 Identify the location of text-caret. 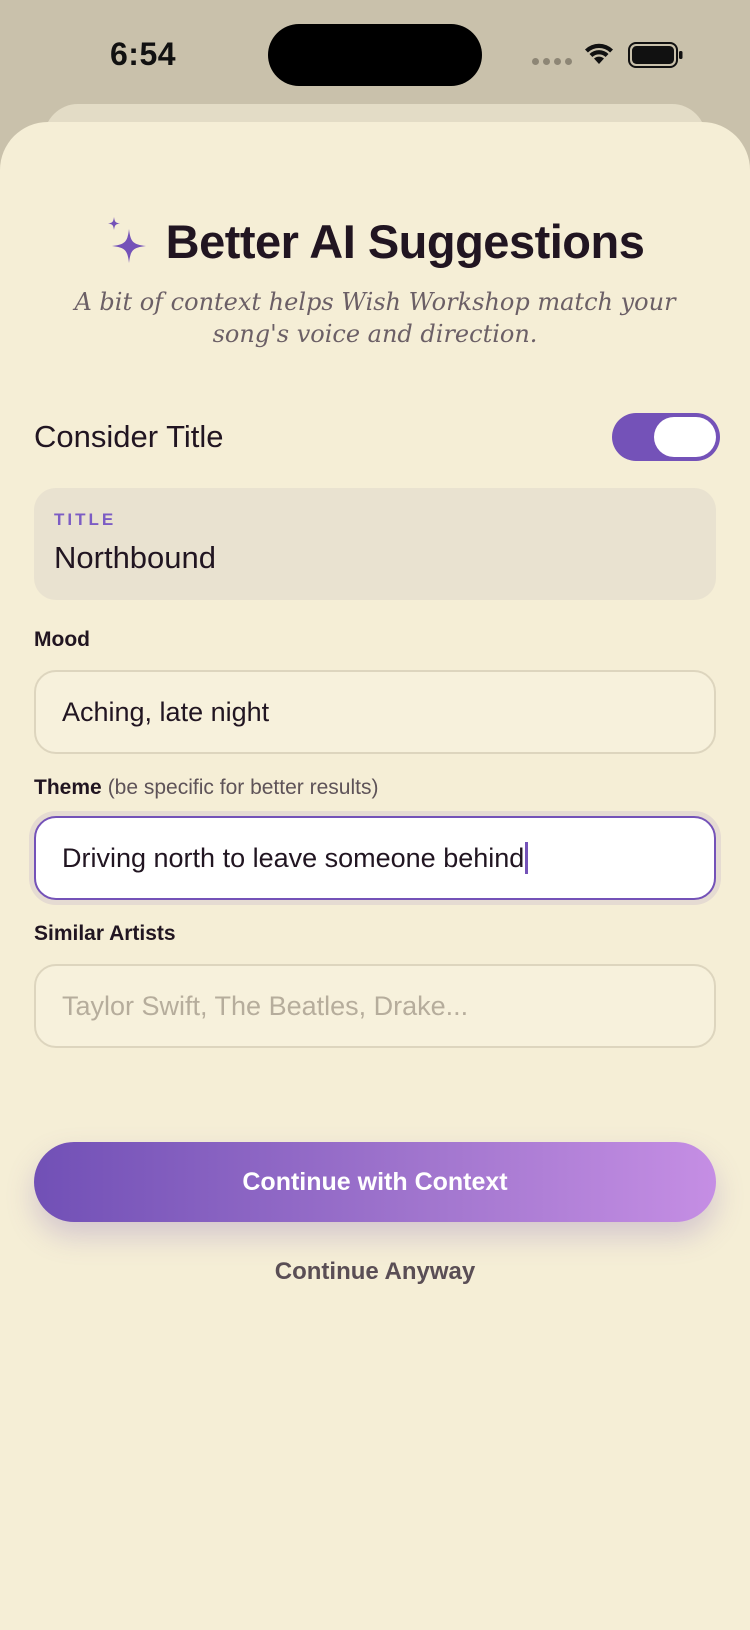
(527, 858).